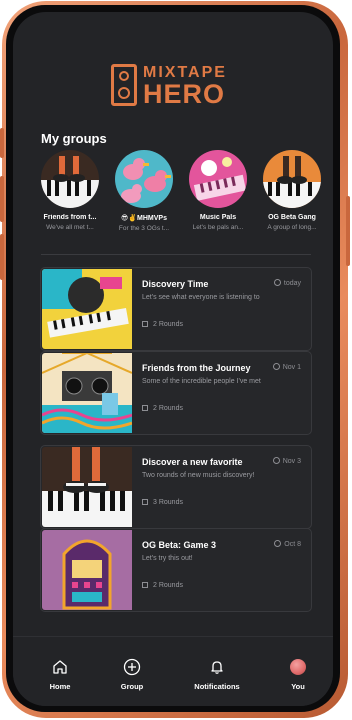 The width and height of the screenshot is (352, 720). I want to click on game-date: Nov 3, so click(286, 461).